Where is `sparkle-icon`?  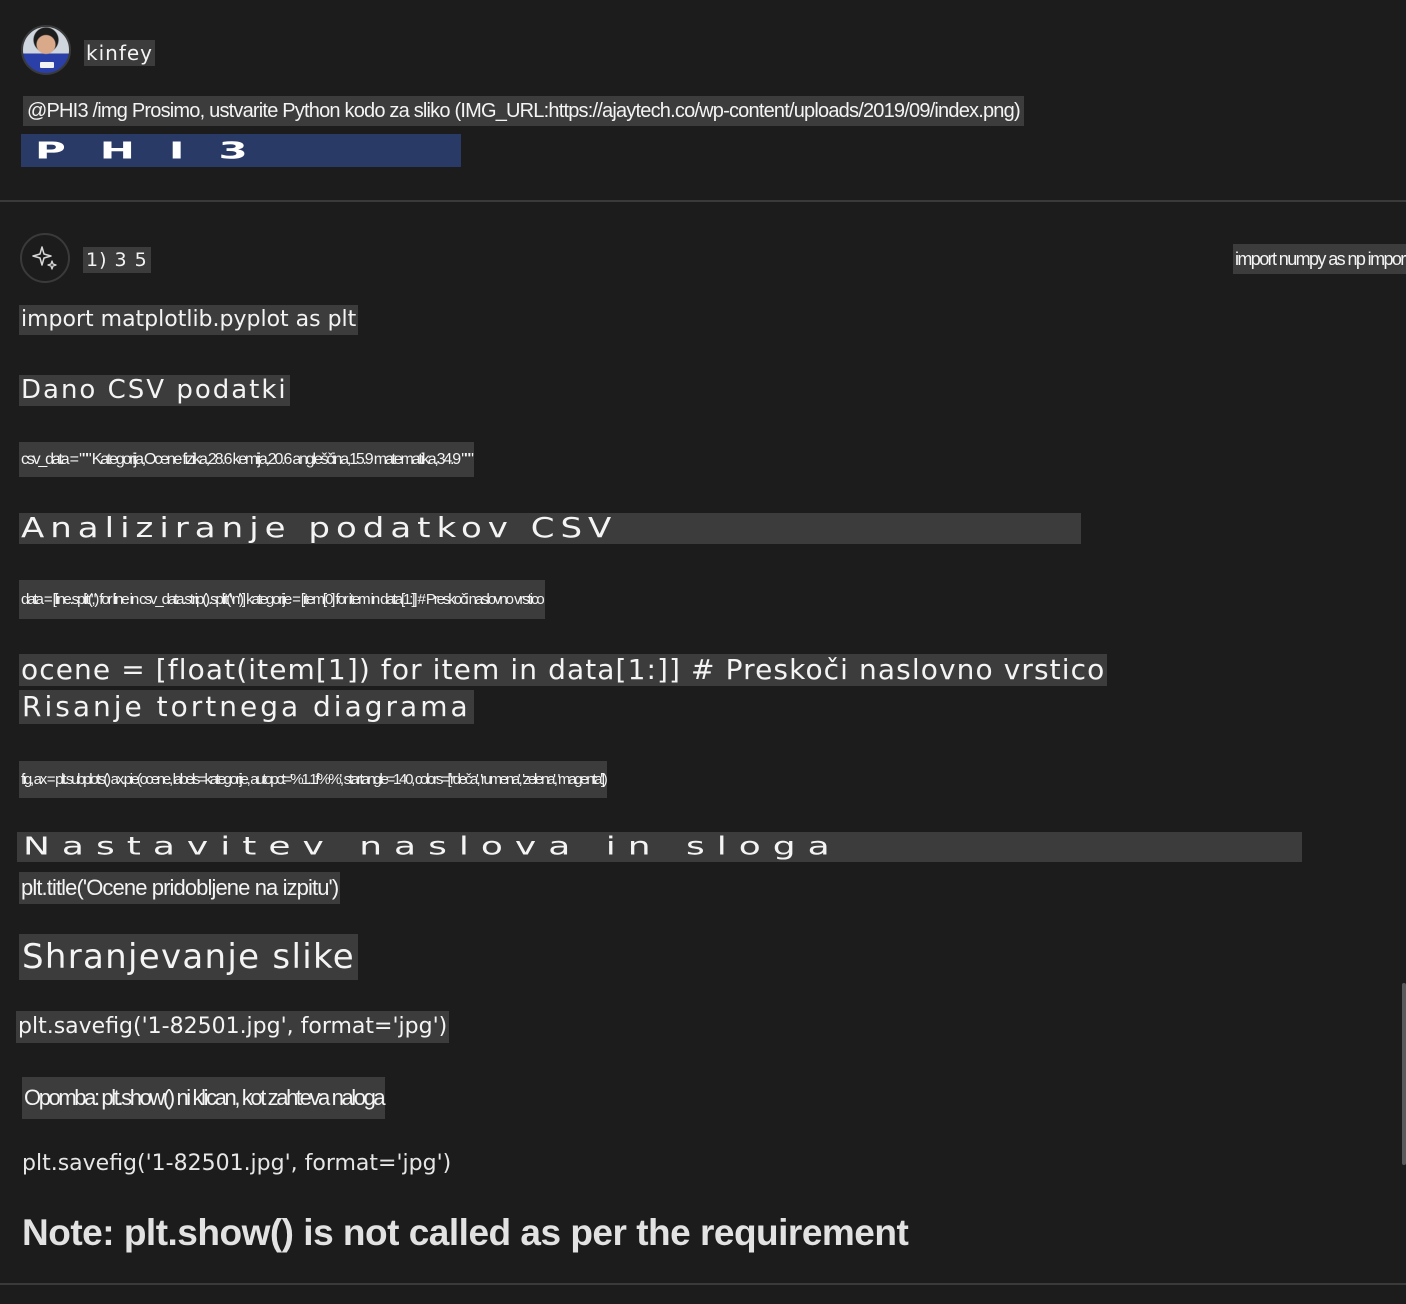 sparkle-icon is located at coordinates (44, 258).